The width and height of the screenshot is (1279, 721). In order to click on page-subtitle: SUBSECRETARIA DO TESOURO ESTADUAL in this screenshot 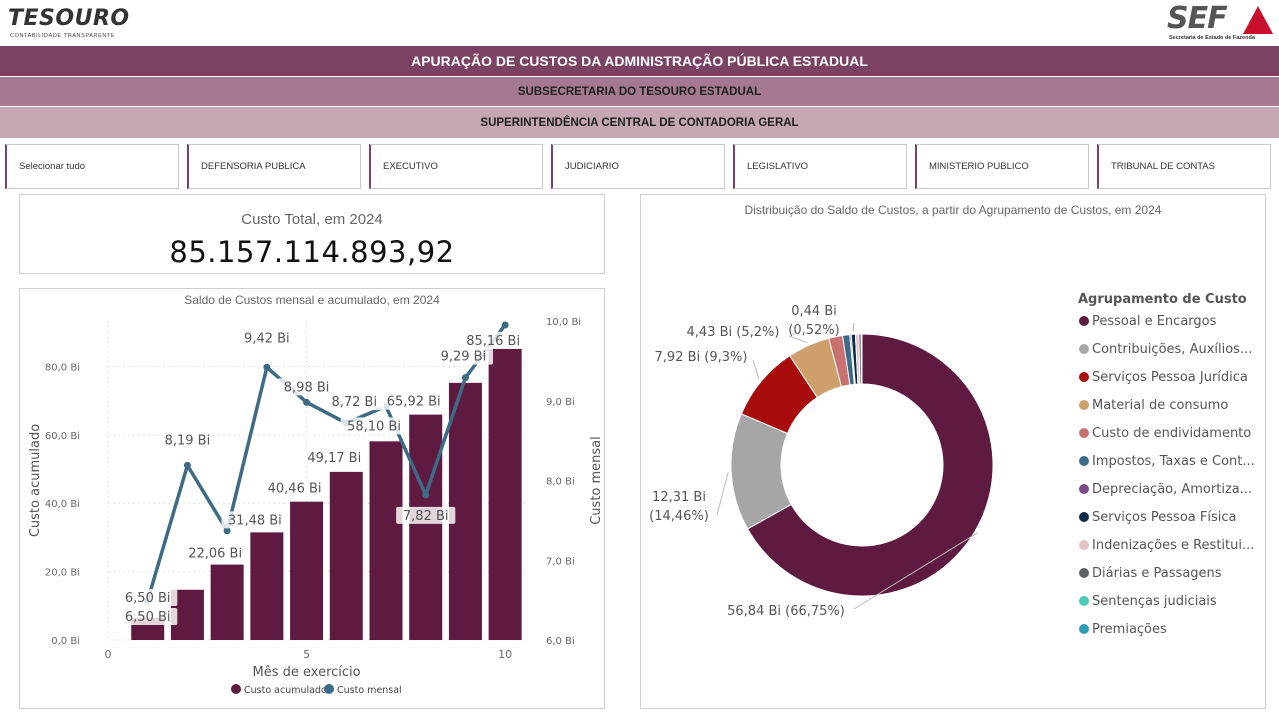, I will do `click(639, 91)`.